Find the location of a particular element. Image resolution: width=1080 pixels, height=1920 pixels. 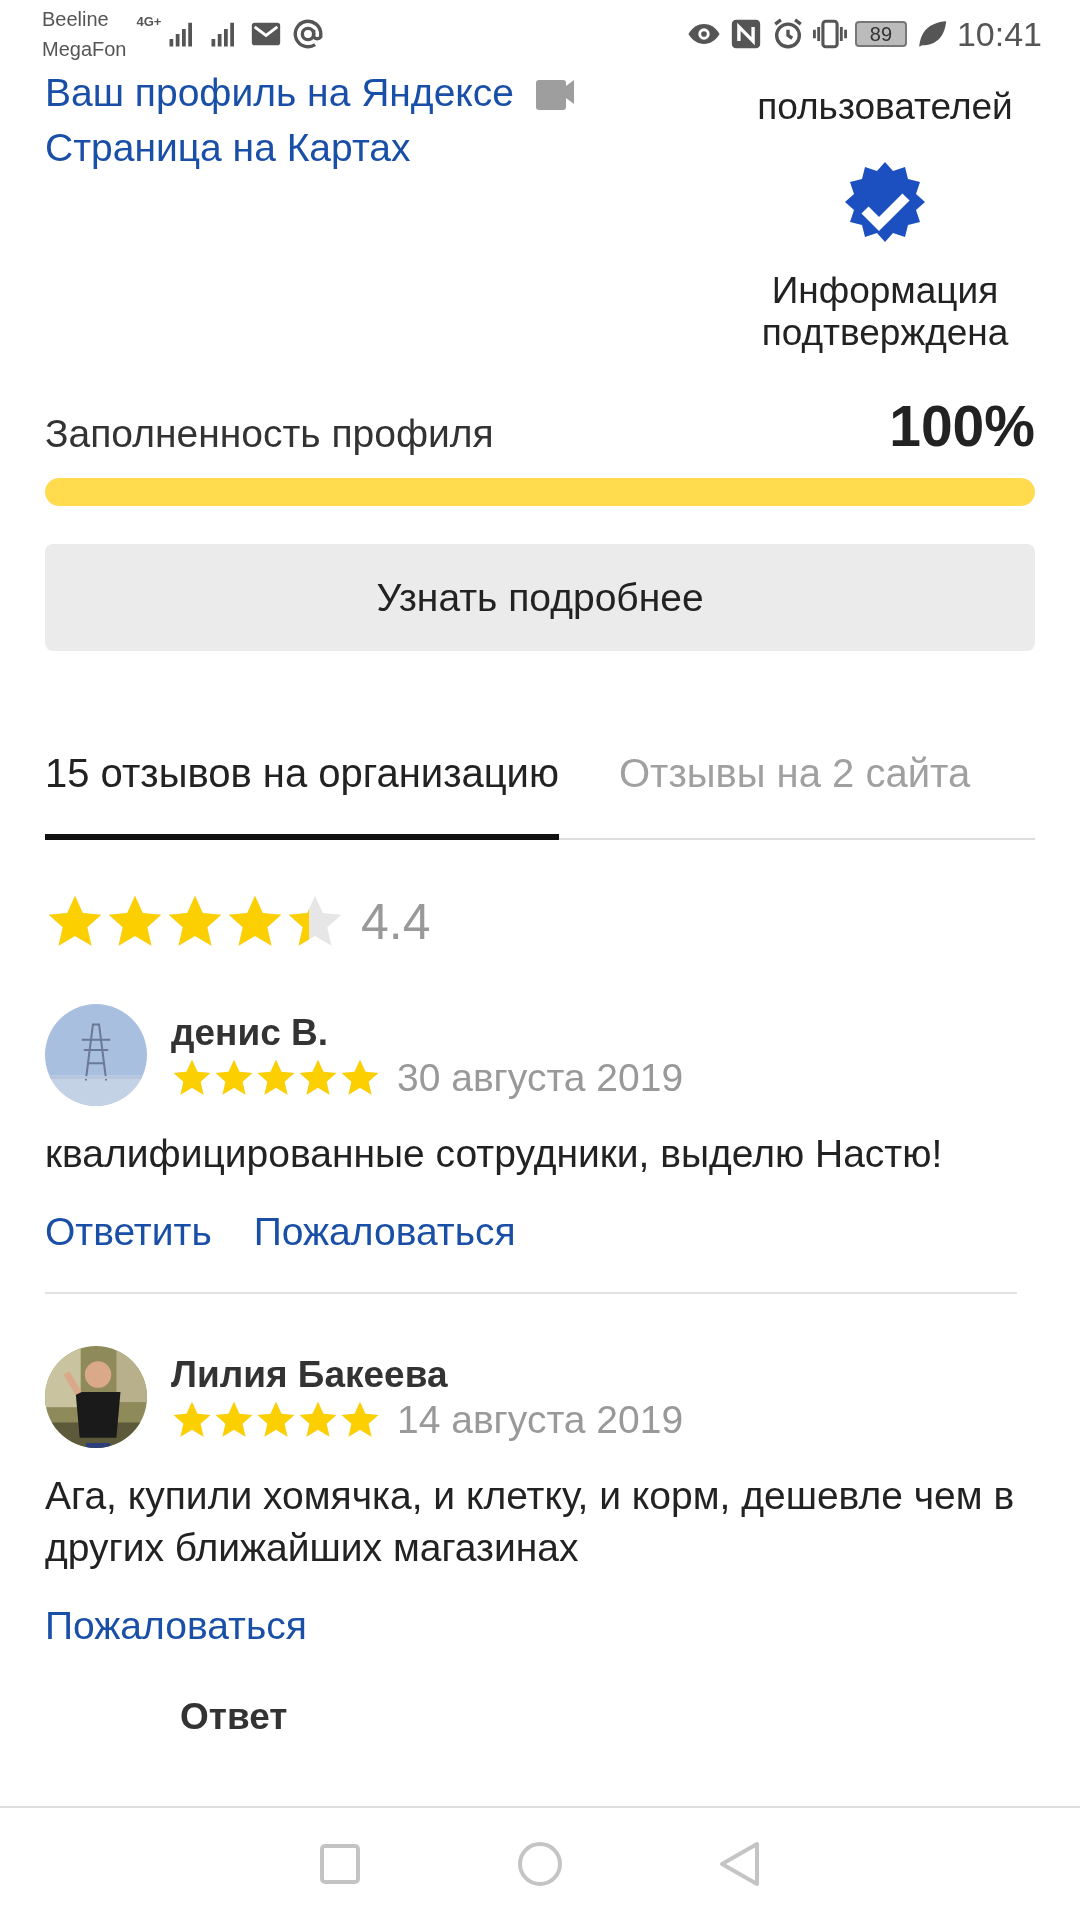

vibrate-icon is located at coordinates (829, 34).